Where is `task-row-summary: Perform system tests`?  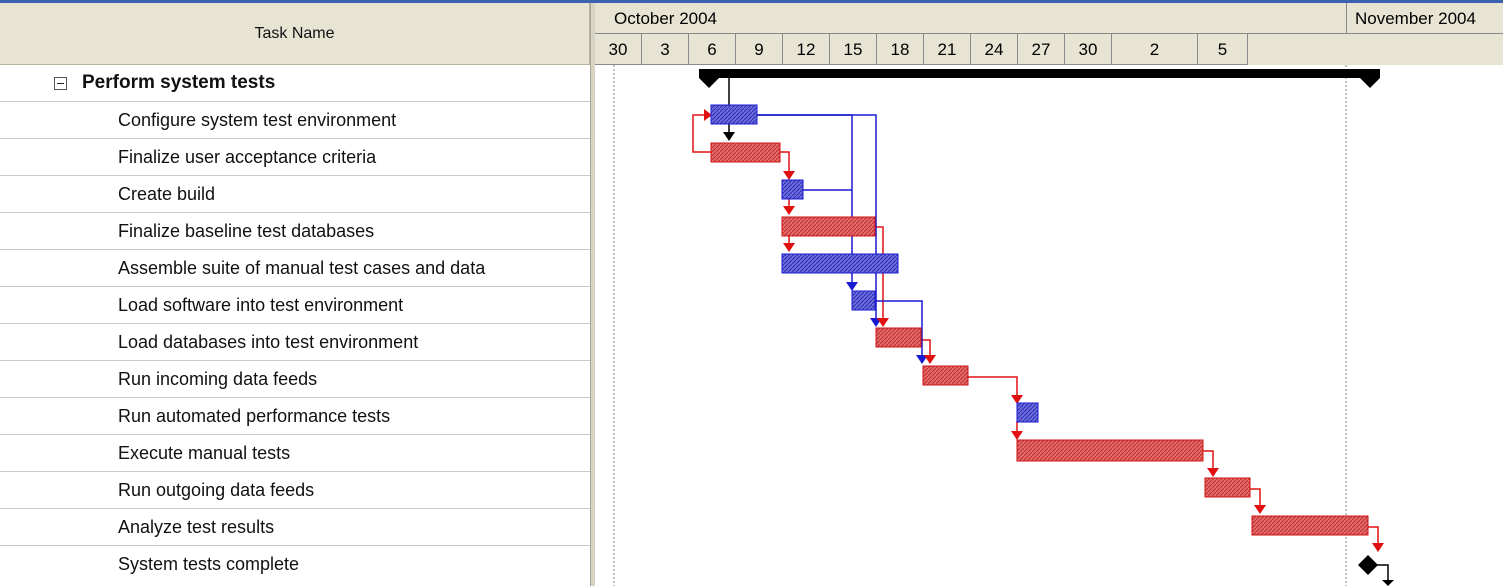
task-row-summary: Perform system tests is located at coordinates (295, 83).